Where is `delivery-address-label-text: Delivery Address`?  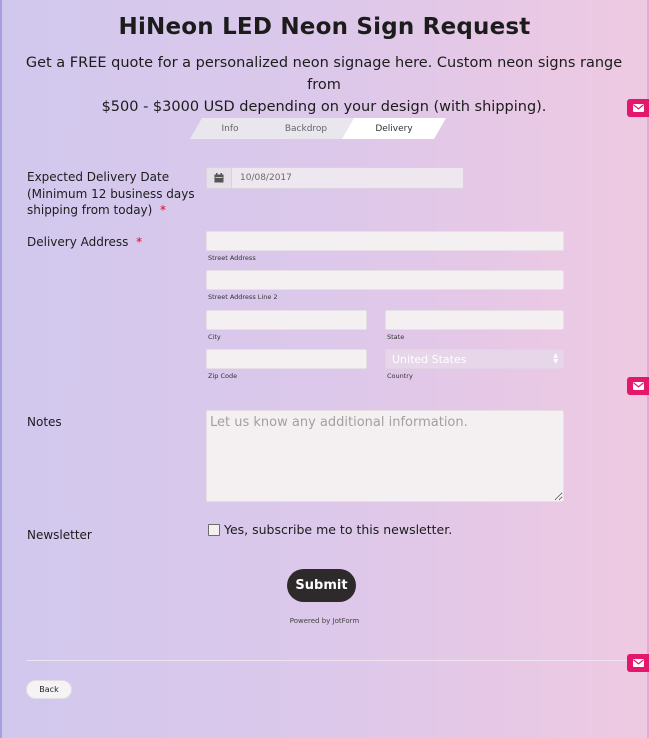 delivery-address-label-text: Delivery Address is located at coordinates (78, 242).